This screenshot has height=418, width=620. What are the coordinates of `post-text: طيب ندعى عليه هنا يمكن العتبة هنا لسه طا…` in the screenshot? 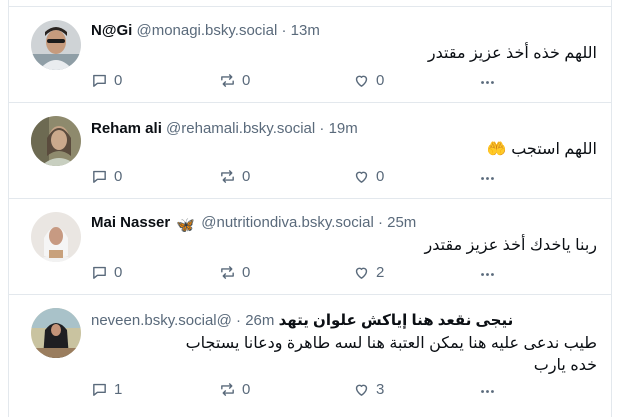 It's located at (391, 354).